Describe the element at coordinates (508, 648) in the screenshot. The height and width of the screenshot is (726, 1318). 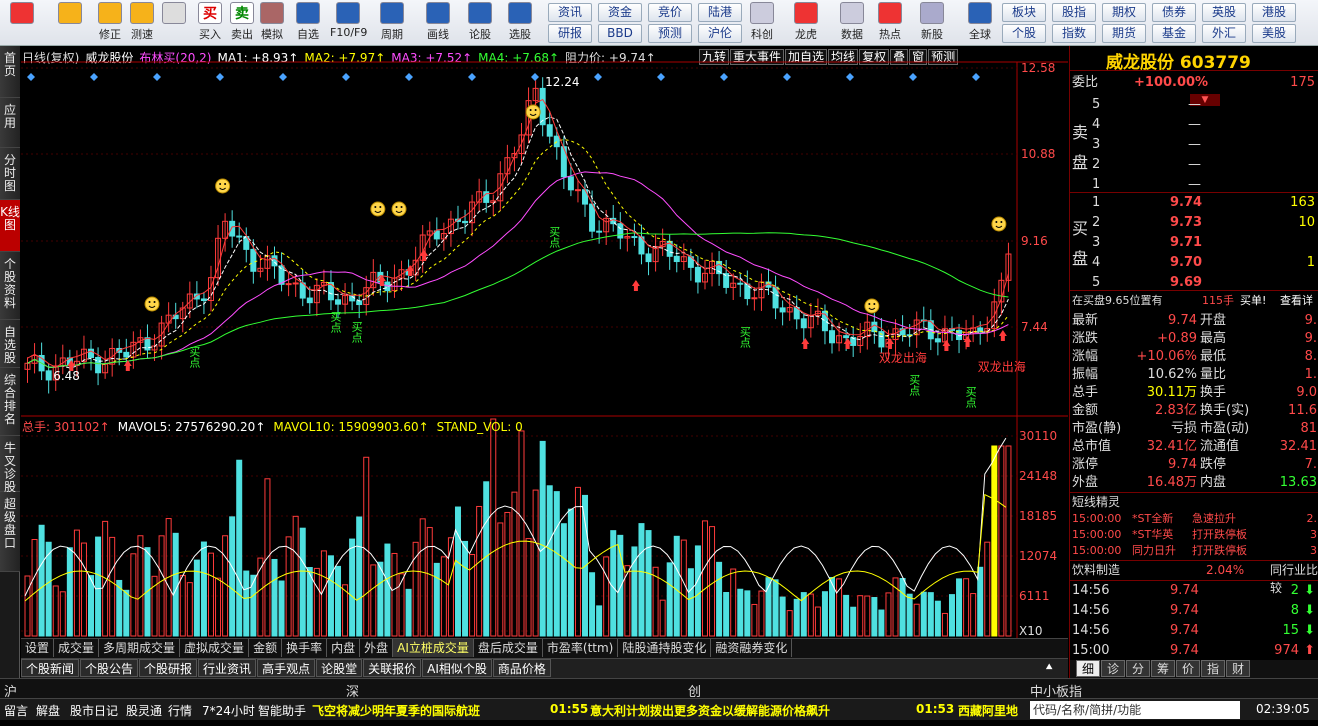
I see `indicator-tab-9: 盘后成交量` at that location.